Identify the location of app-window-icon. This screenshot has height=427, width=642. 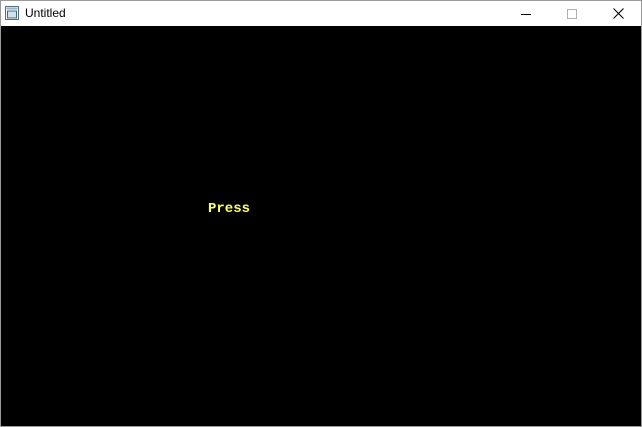
(12, 13).